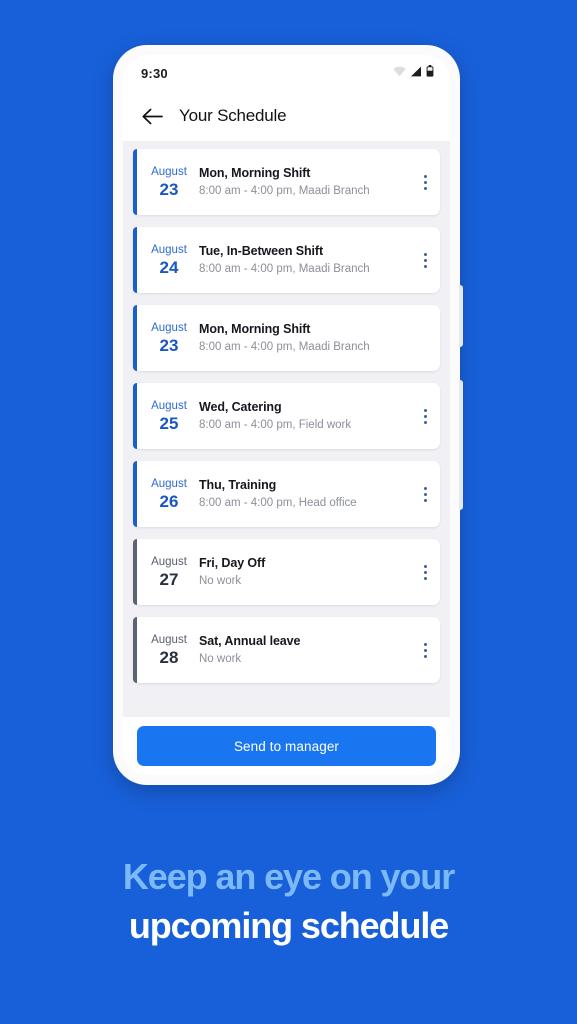 This screenshot has width=577, height=1024. What do you see at coordinates (302, 572) in the screenshot?
I see `card-details: Fri, Day Off No work` at bounding box center [302, 572].